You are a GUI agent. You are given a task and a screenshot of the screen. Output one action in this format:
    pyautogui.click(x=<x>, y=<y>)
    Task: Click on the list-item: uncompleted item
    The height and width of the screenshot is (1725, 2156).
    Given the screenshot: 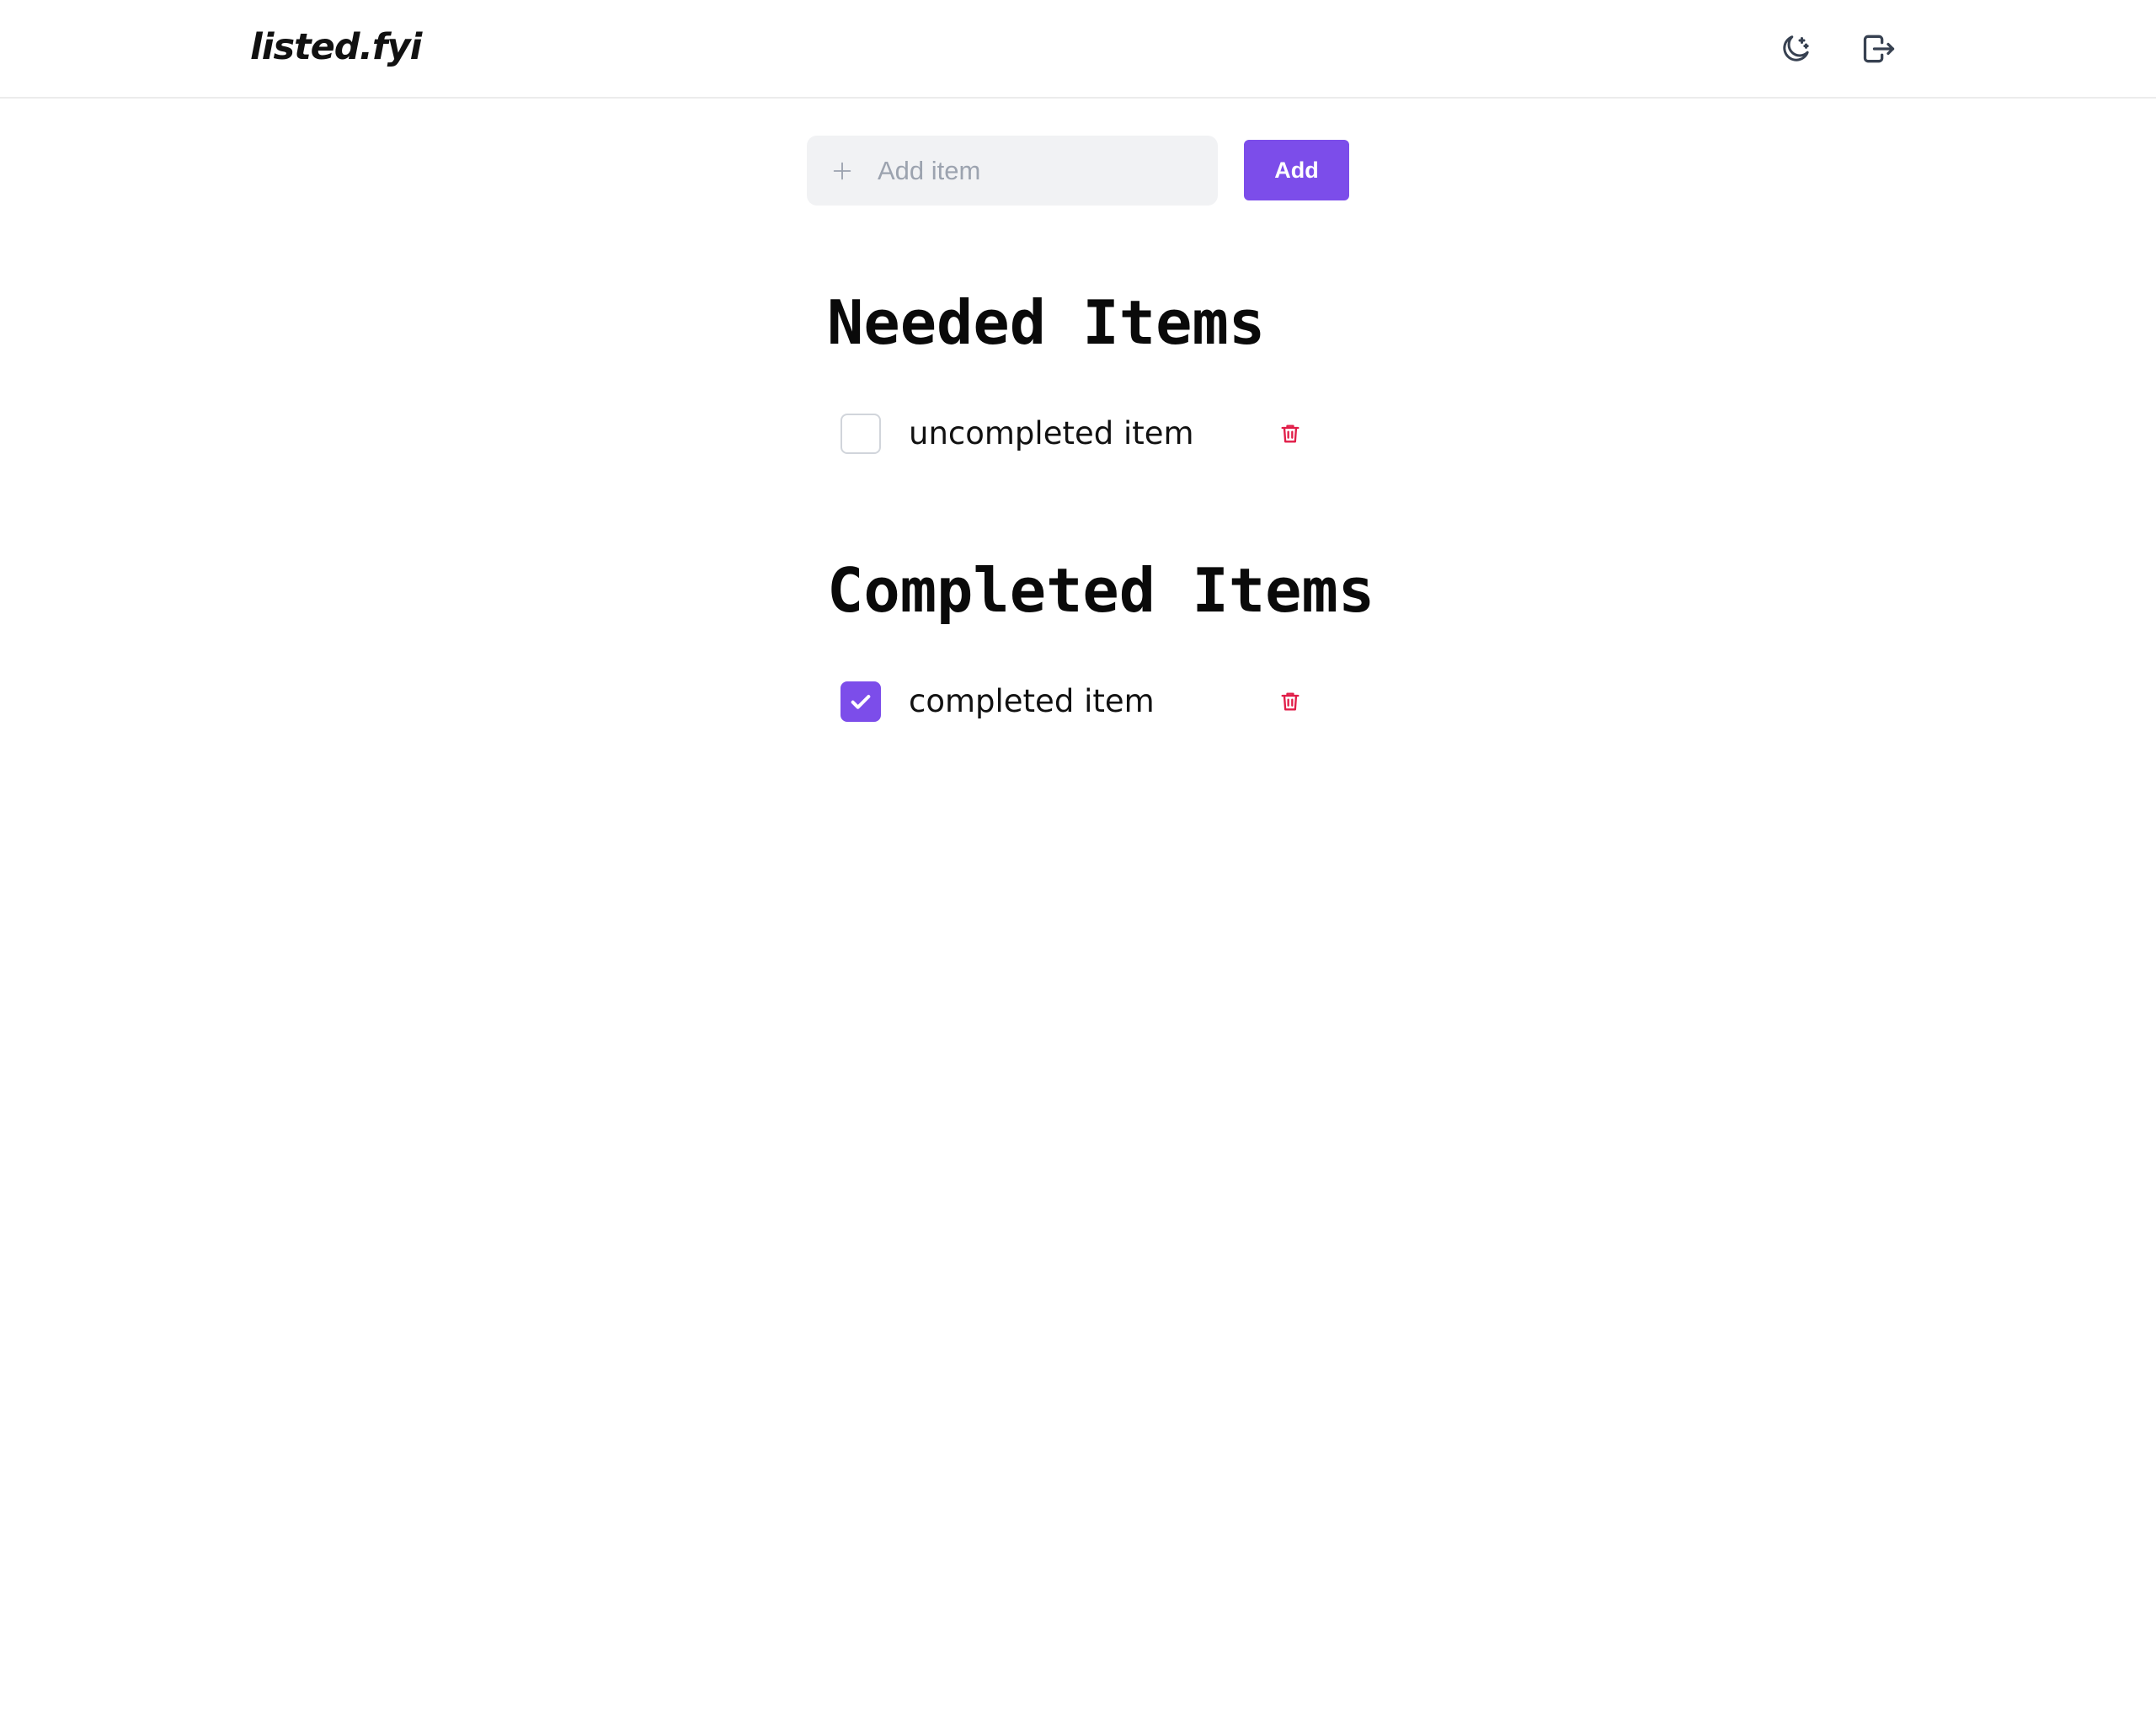 What is the action you would take?
    pyautogui.click(x=1071, y=433)
    